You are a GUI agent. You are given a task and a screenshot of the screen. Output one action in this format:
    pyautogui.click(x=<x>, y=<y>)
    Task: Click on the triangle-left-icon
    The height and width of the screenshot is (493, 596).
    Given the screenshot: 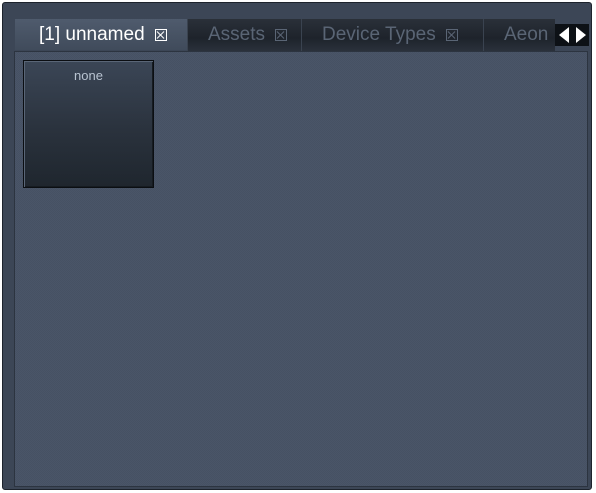 What is the action you would take?
    pyautogui.click(x=563, y=35)
    